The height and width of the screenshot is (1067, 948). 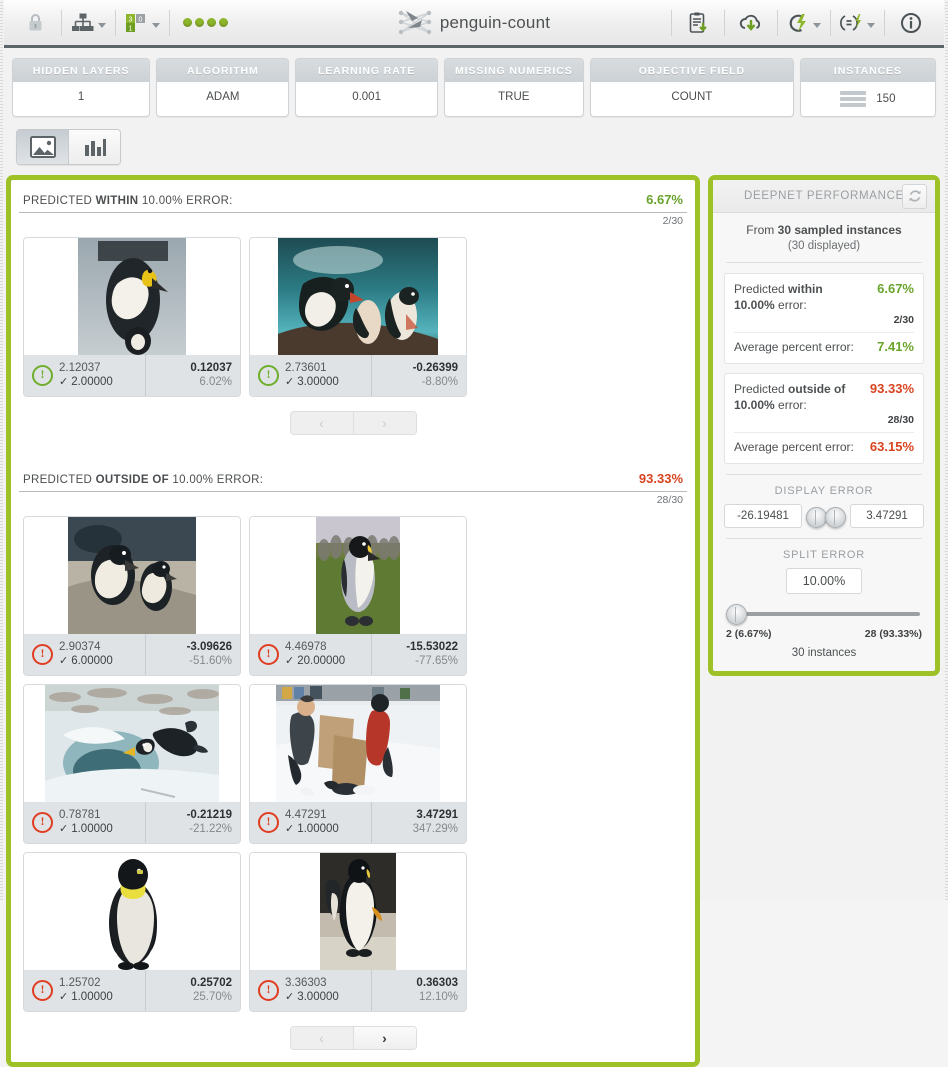 What do you see at coordinates (418, 822) in the screenshot?
I see `card-footer-right: 3.47291 347.29%` at bounding box center [418, 822].